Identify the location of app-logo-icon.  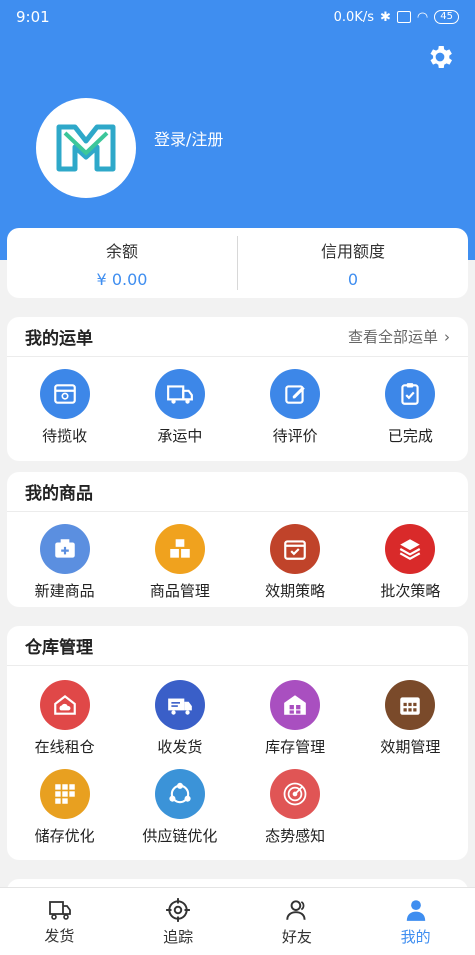
(86, 148).